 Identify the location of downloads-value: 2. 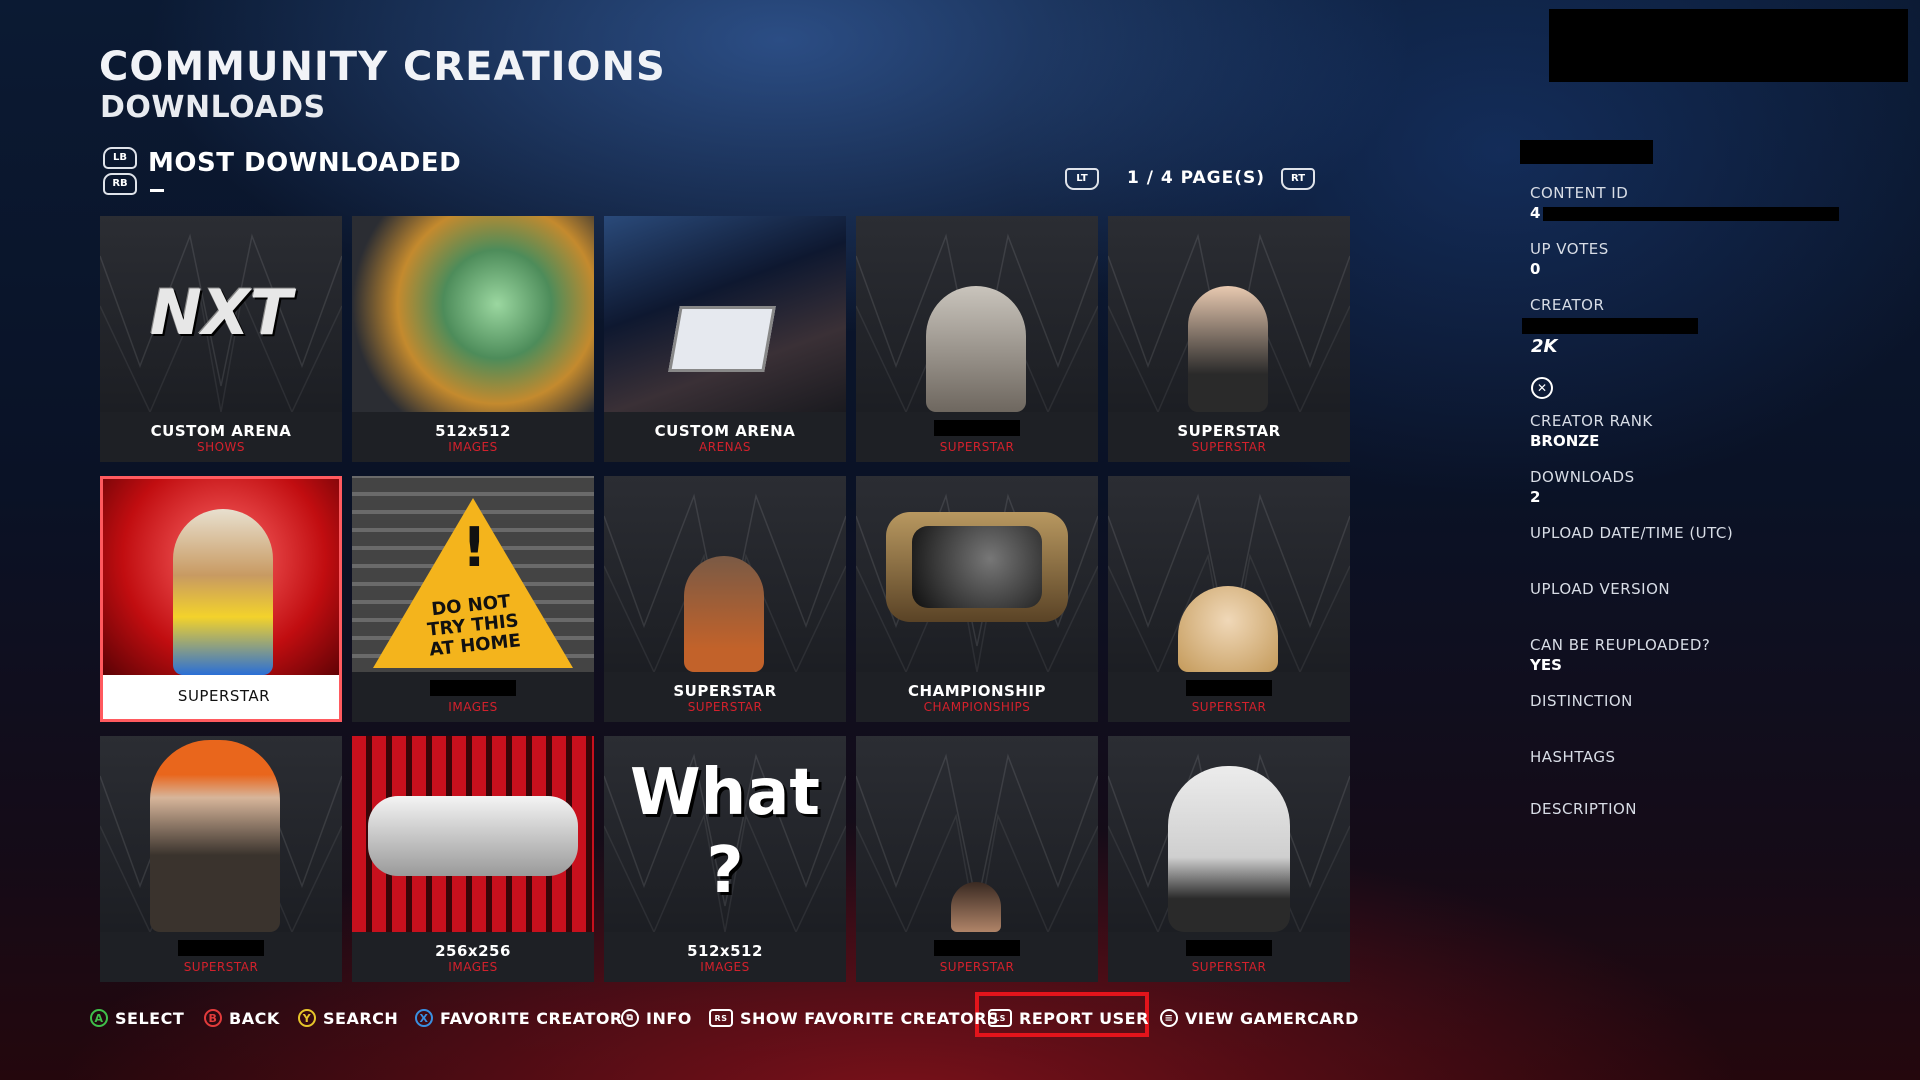
(1535, 497).